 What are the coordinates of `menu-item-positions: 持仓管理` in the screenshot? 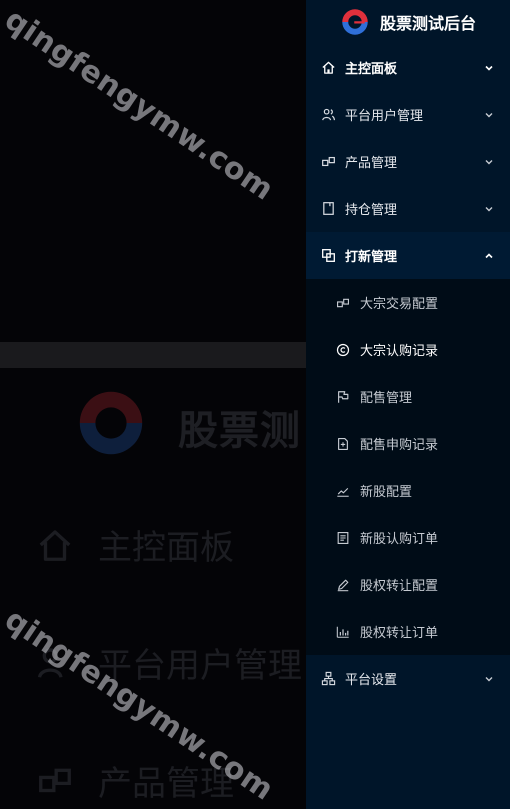 It's located at (408, 208).